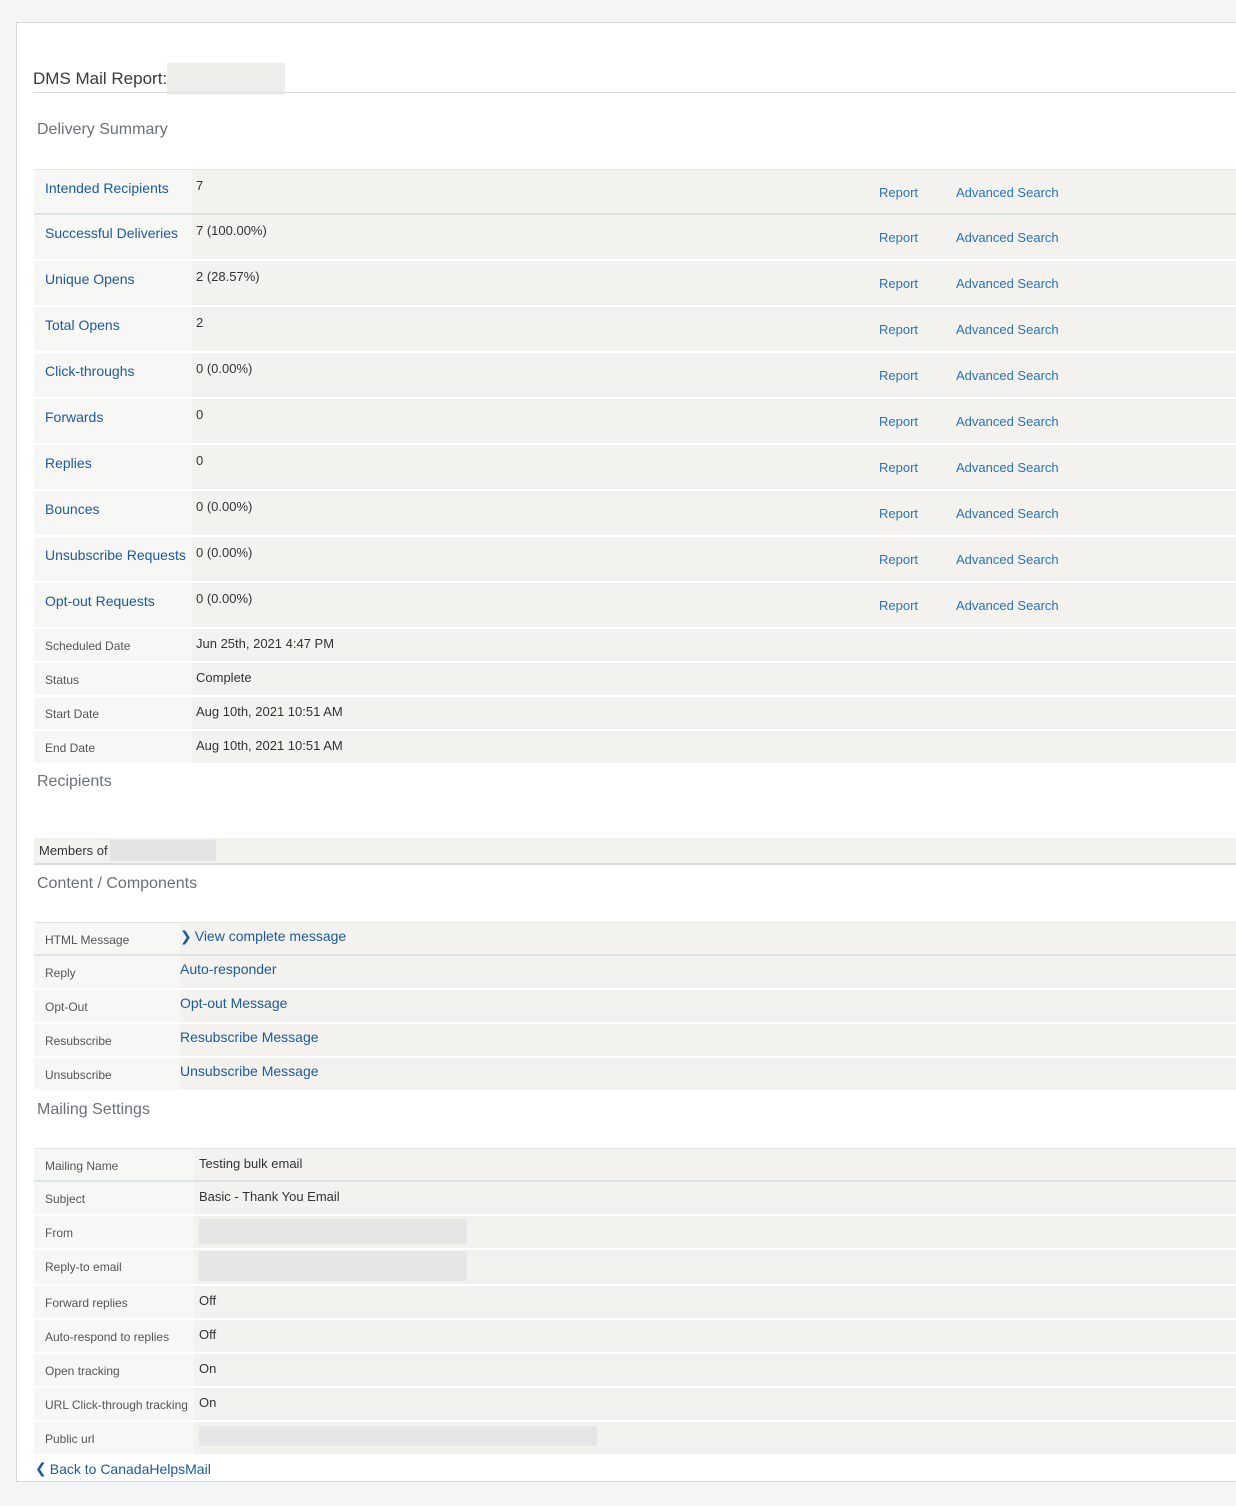 Image resolution: width=1236 pixels, height=1506 pixels. I want to click on row-end-date: End Date Aug 10th, 2021 10:51 AM, so click(635, 748).